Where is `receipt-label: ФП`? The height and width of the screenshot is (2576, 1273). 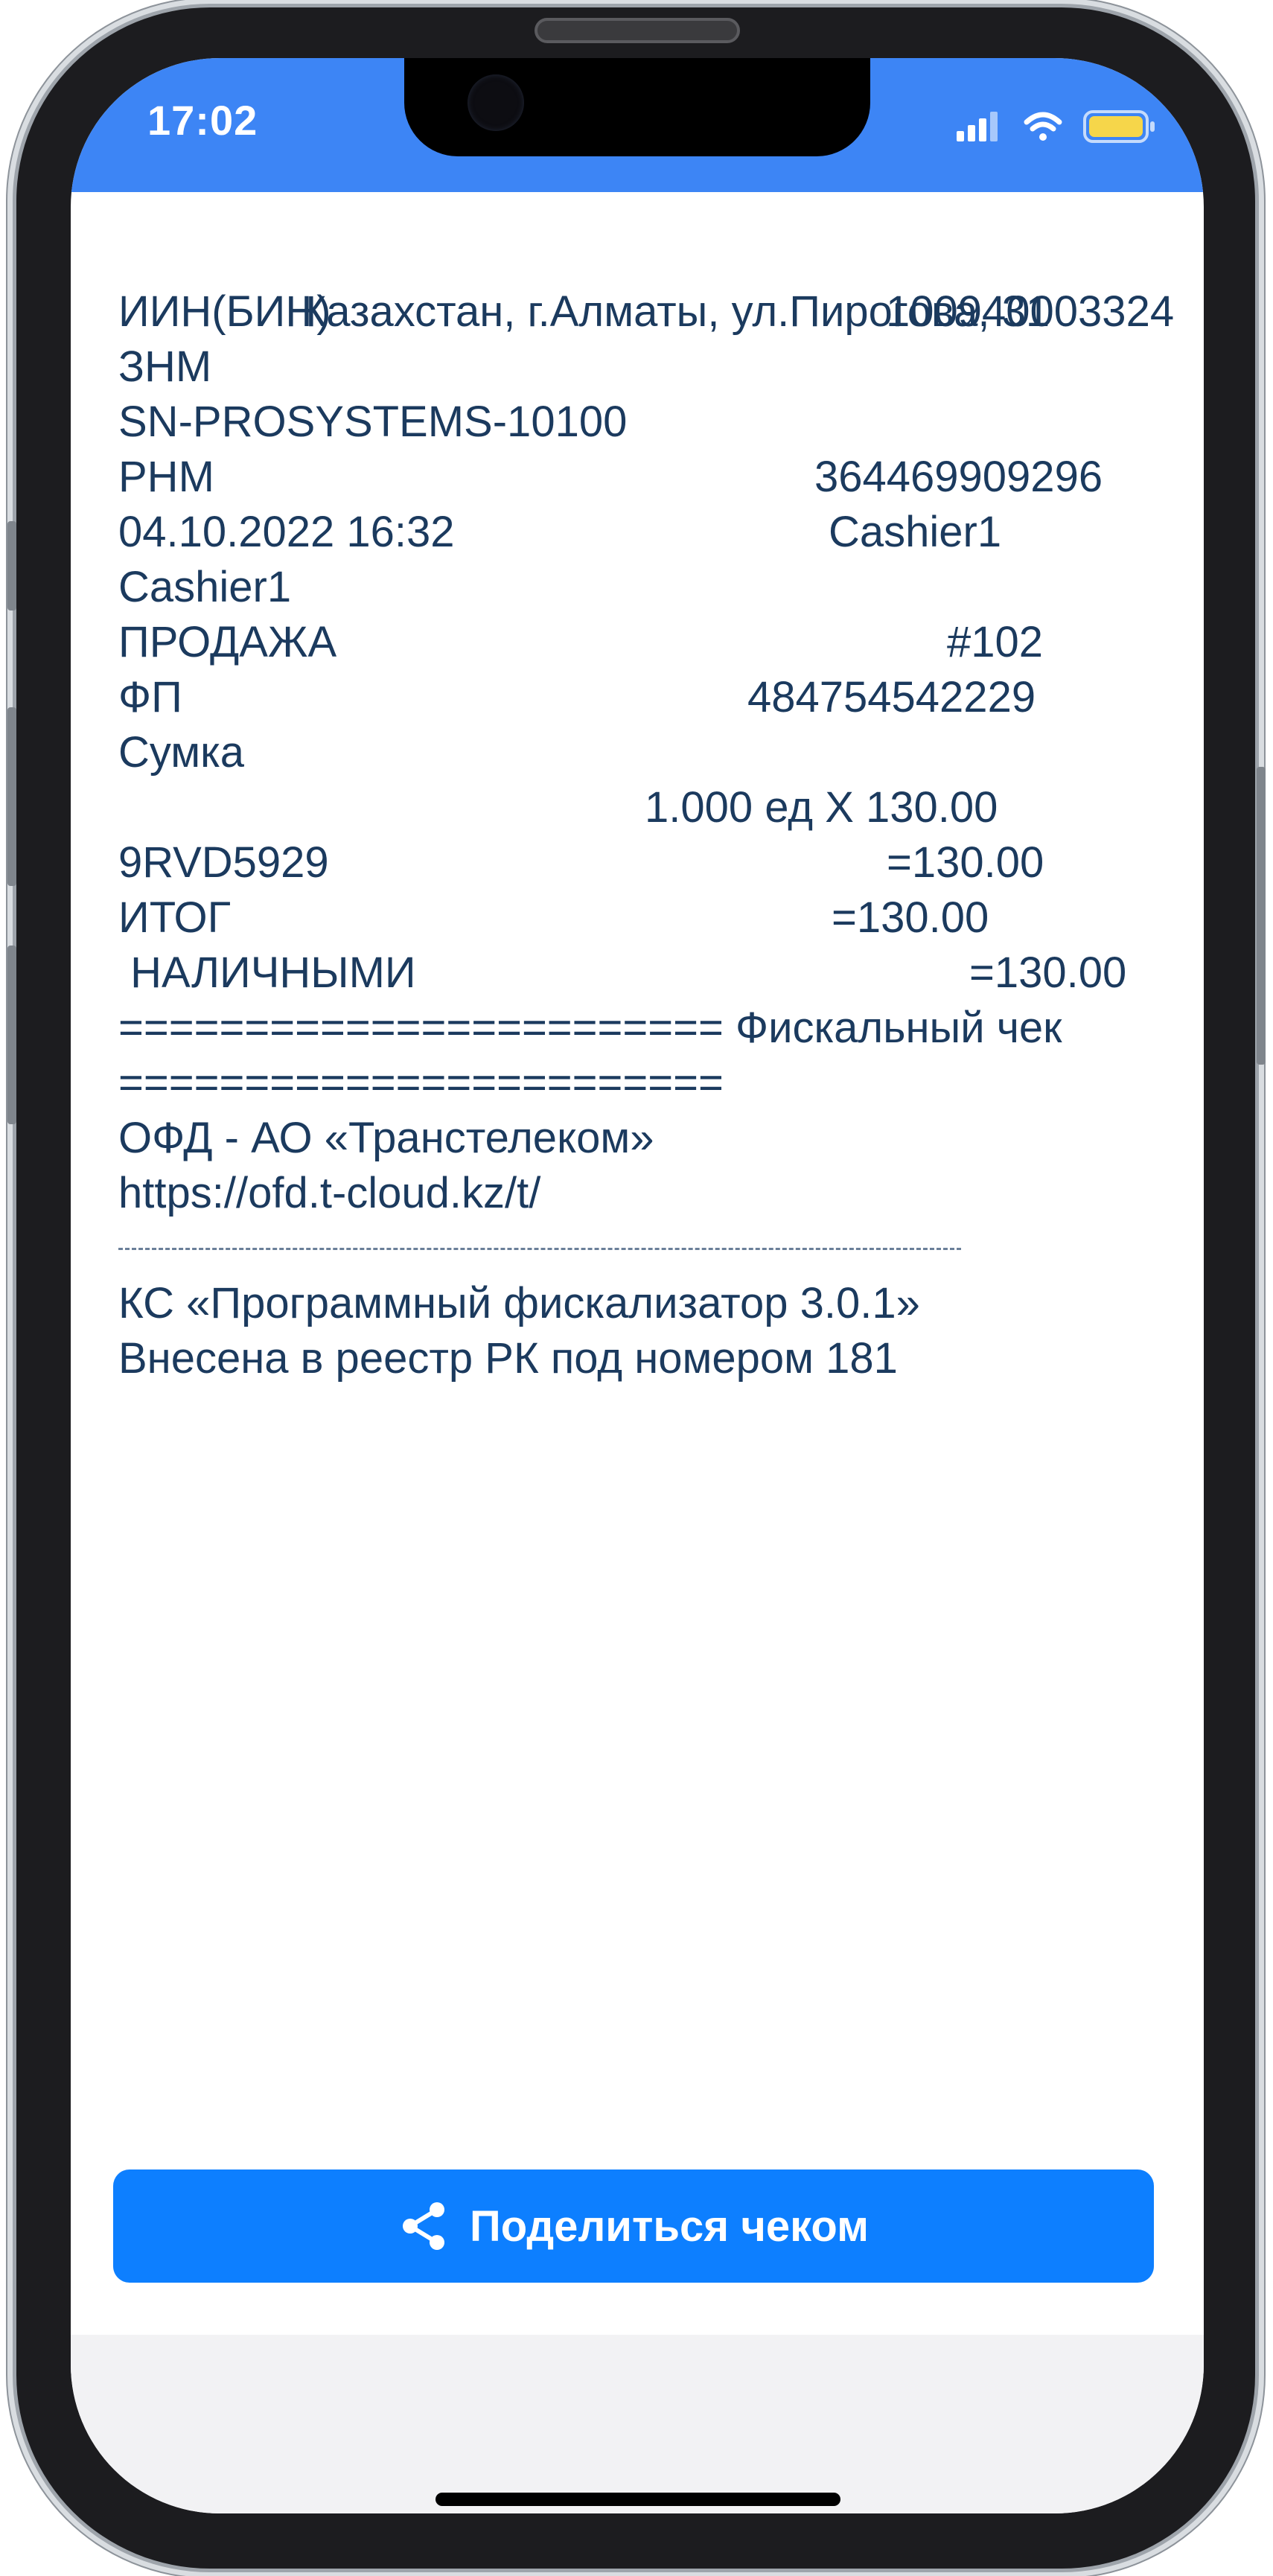 receipt-label: ФП is located at coordinates (150, 697).